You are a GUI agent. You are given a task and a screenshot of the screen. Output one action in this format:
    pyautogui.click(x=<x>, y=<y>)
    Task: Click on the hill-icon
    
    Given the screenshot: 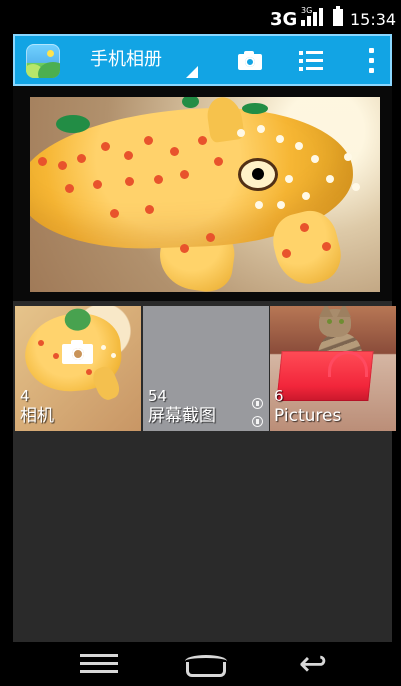 What is the action you would take?
    pyautogui.click(x=49, y=70)
    